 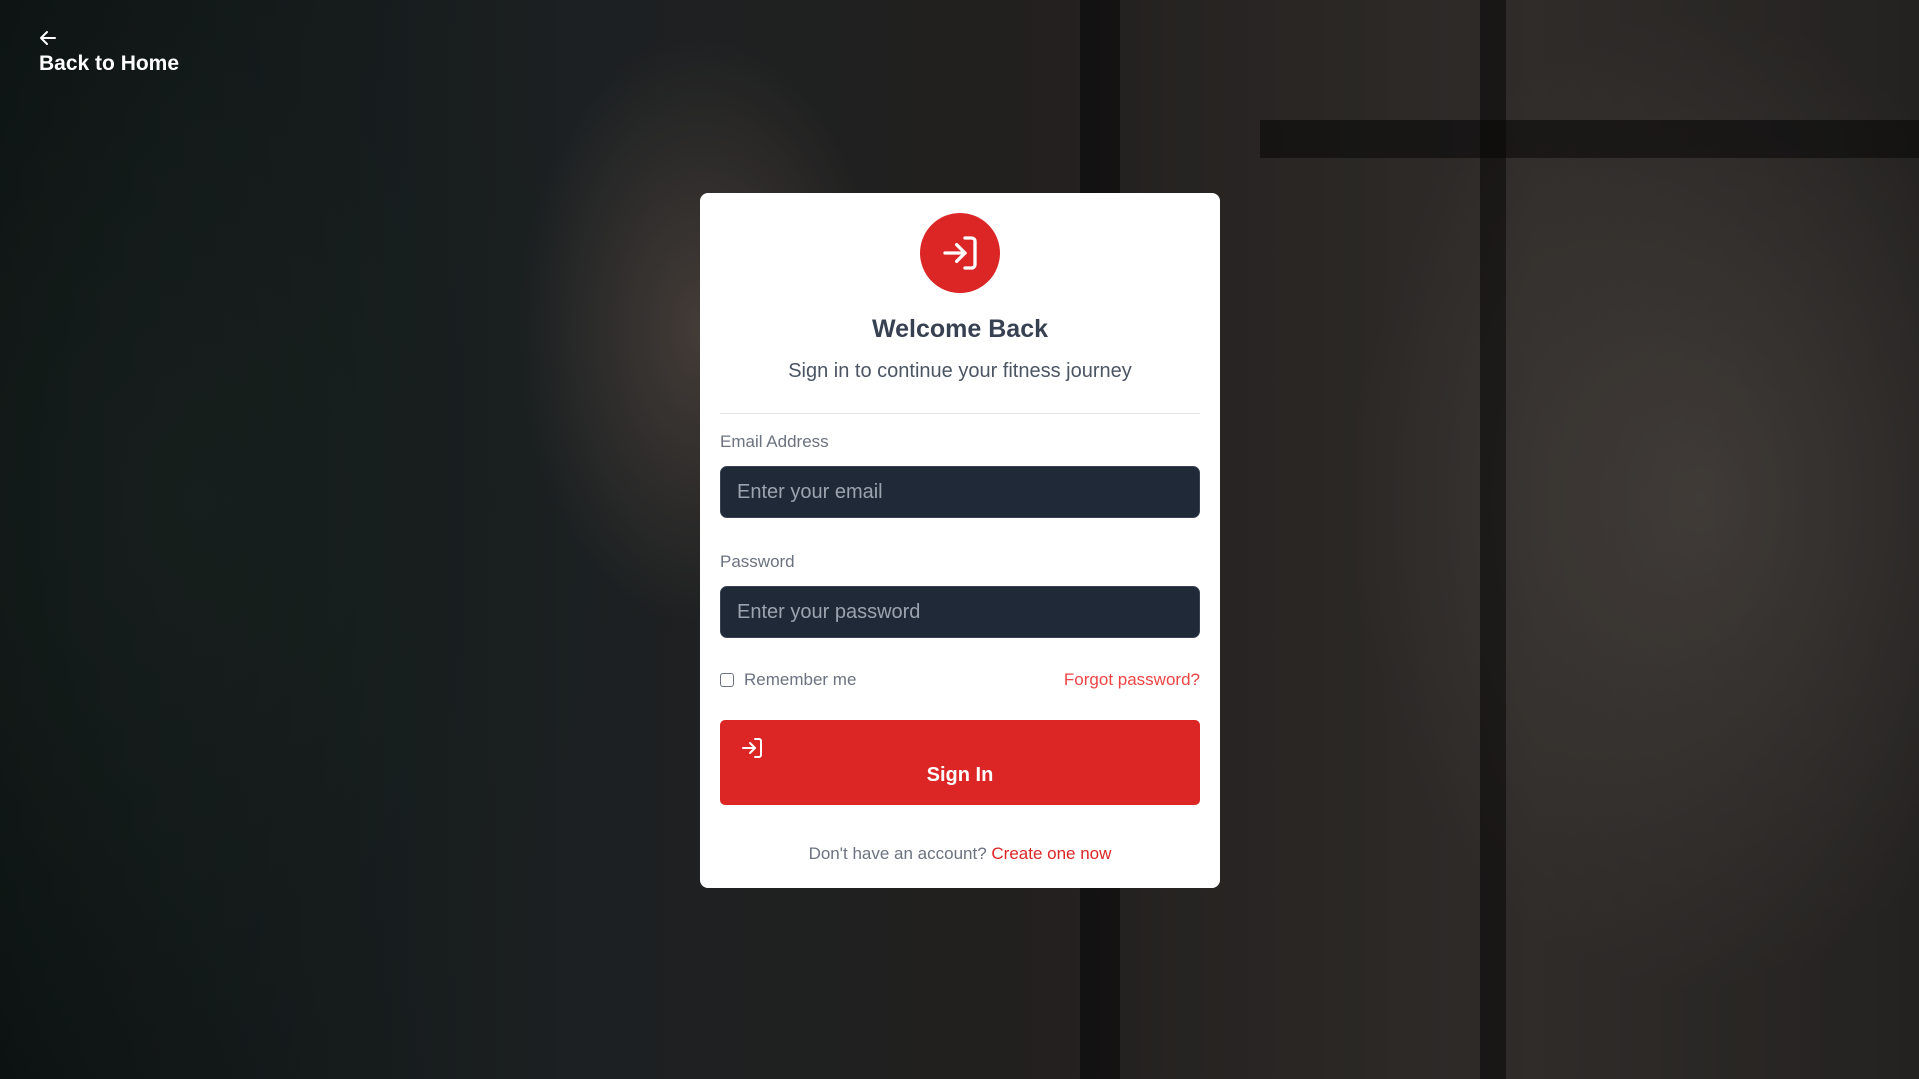 I want to click on signup-prompt: Don't have an account? Create one now, so click(x=960, y=854).